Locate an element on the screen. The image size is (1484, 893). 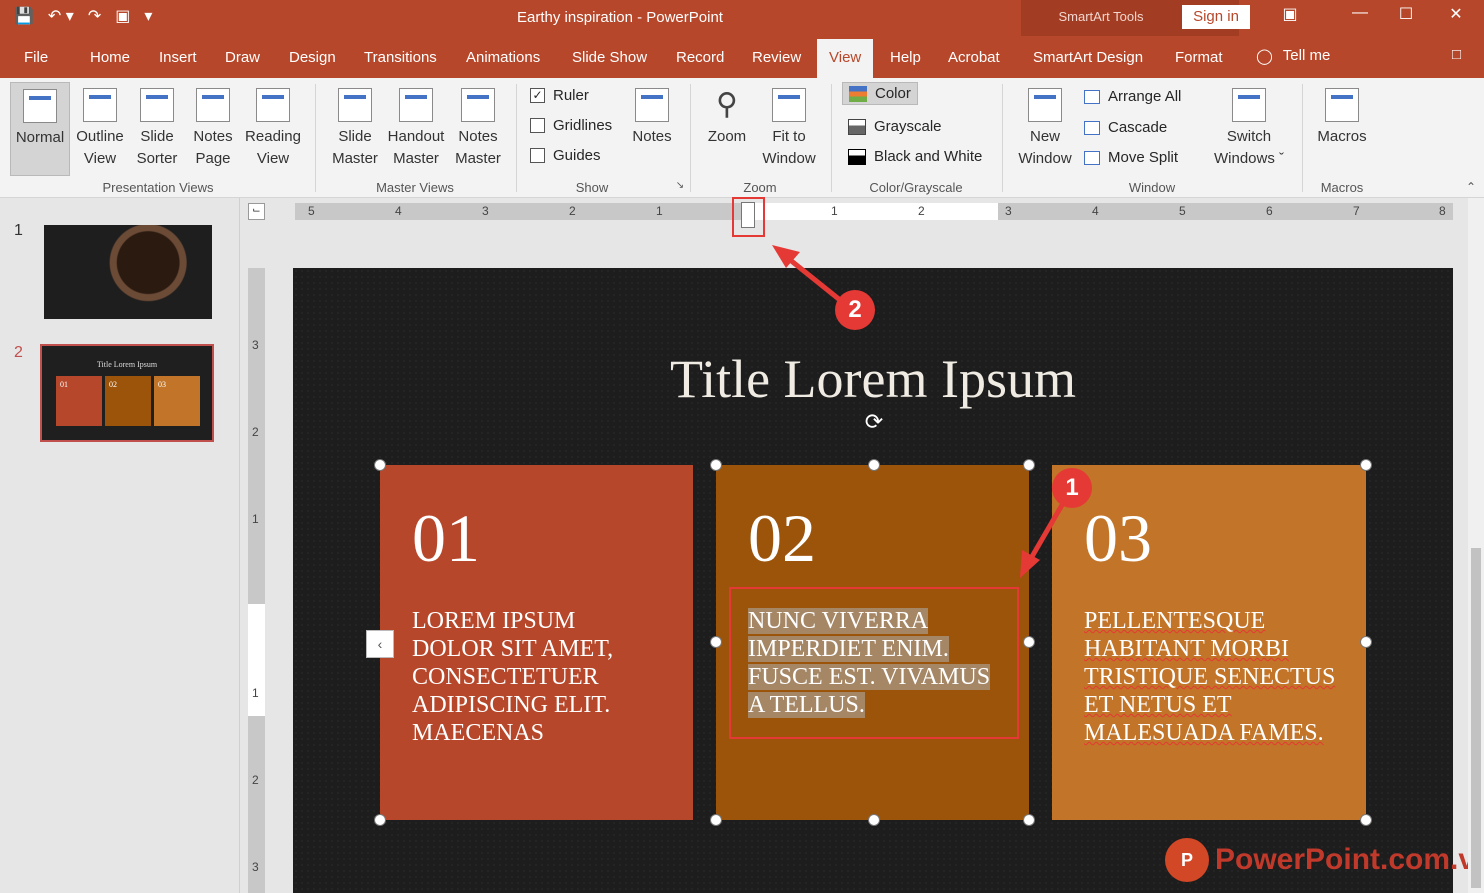
vertical-ruler is located at coordinates (256, 580).